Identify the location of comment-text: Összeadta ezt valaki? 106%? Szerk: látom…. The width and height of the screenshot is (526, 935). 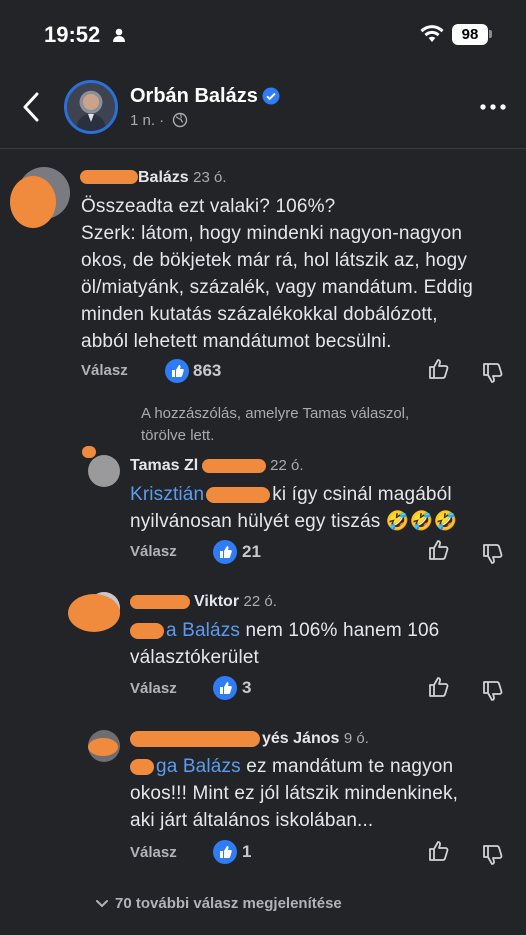
(277, 274).